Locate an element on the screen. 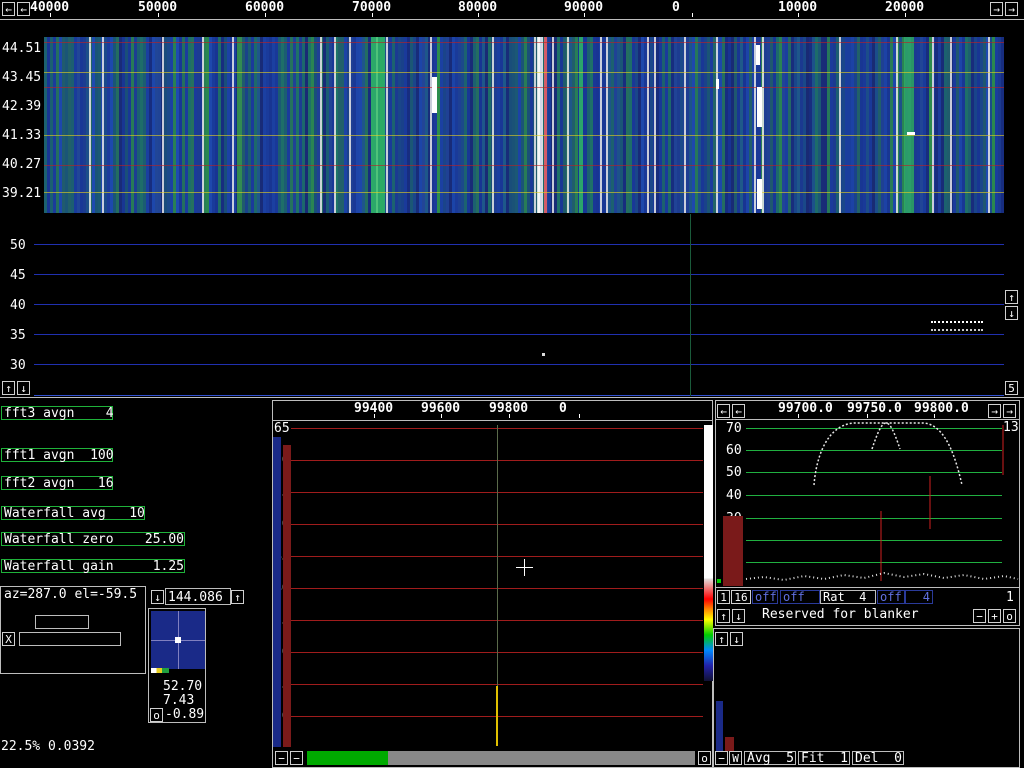  crosshair-cursor-icon is located at coordinates (524, 567).